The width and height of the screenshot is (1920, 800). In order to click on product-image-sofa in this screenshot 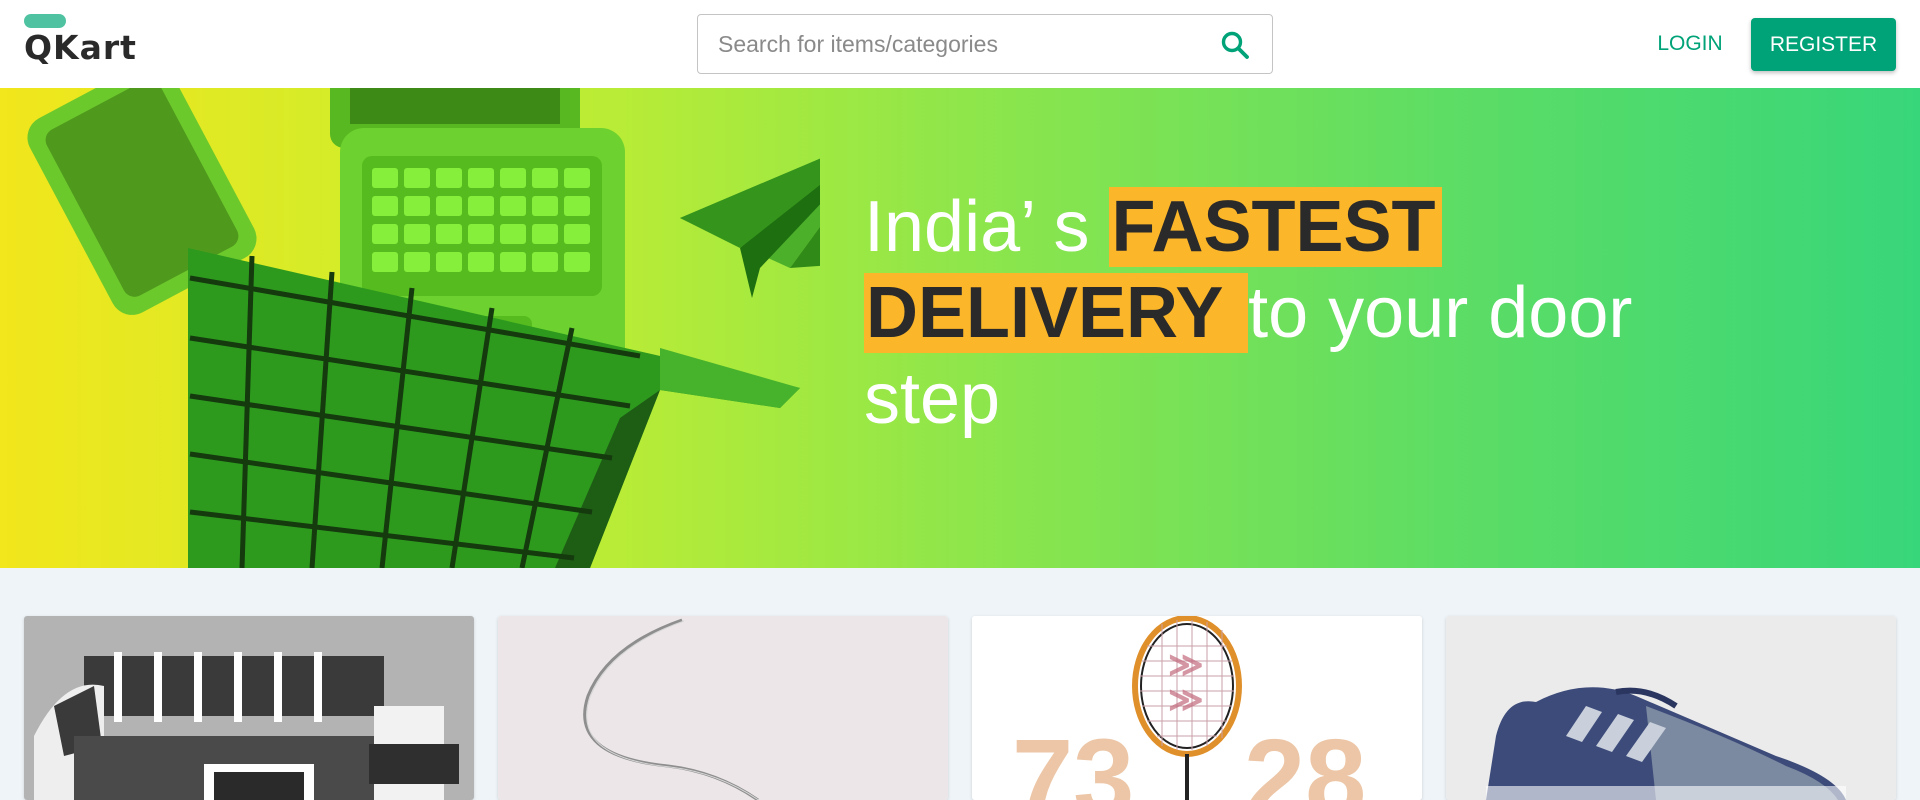, I will do `click(249, 708)`.